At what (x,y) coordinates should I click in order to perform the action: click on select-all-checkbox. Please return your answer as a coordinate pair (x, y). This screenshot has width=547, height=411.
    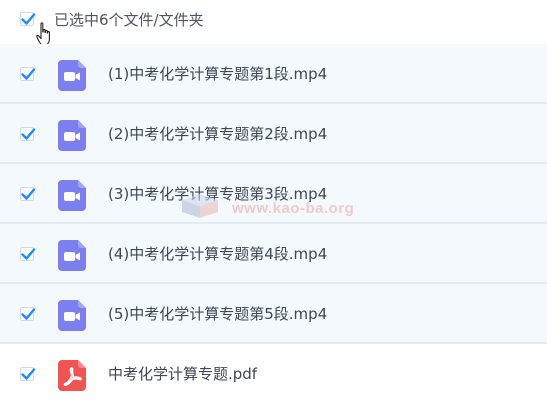
    Looking at the image, I should click on (28, 19).